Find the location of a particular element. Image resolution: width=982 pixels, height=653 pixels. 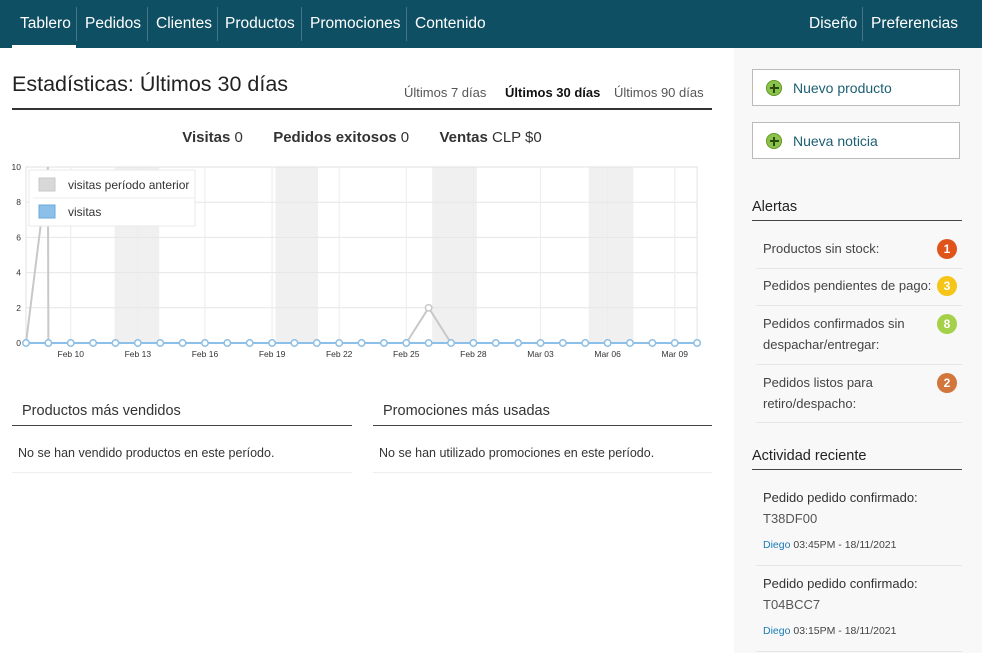

legend-swatch-previous is located at coordinates (47, 184).